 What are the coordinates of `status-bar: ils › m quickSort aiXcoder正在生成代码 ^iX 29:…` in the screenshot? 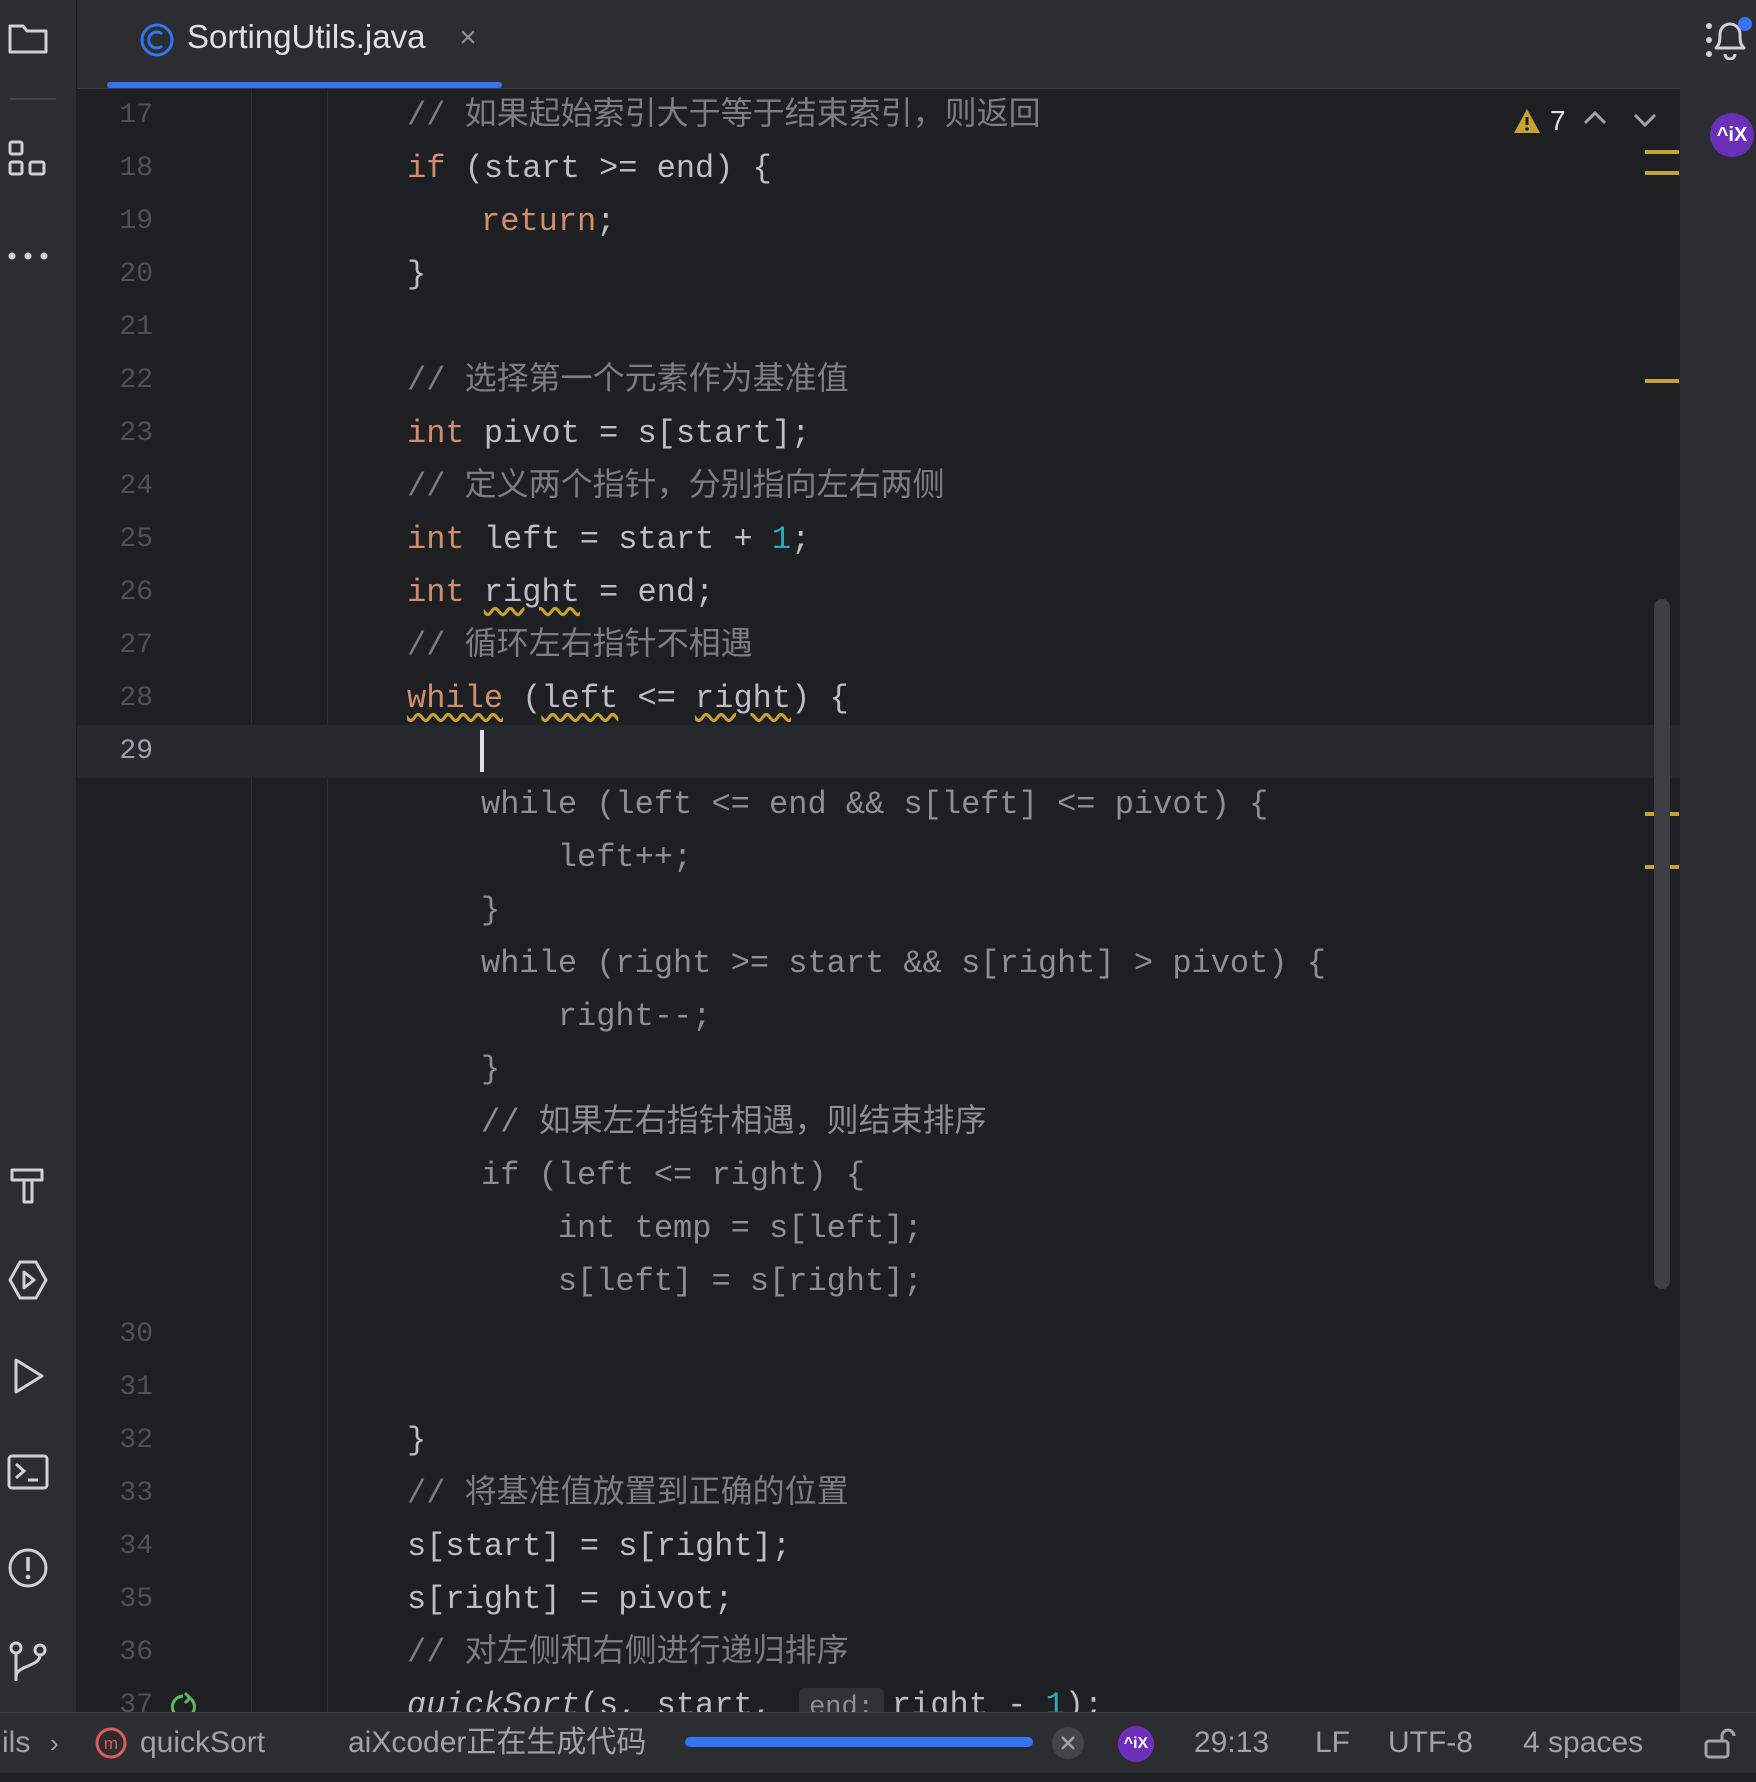 It's located at (878, 1742).